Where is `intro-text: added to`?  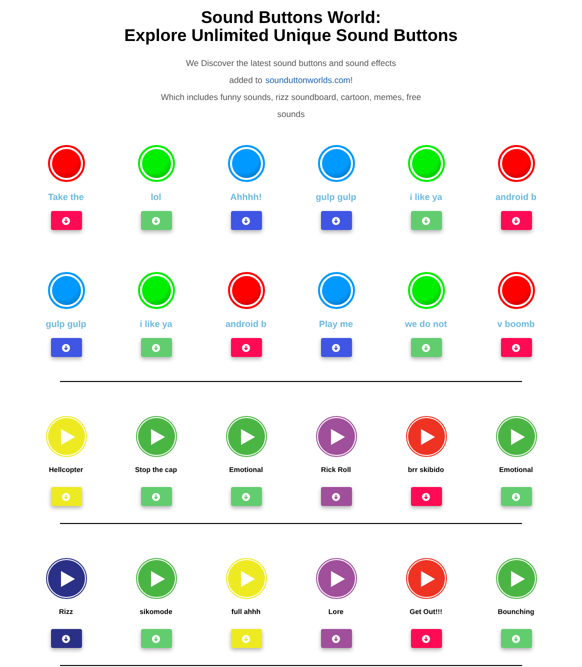
intro-text: added to is located at coordinates (245, 80).